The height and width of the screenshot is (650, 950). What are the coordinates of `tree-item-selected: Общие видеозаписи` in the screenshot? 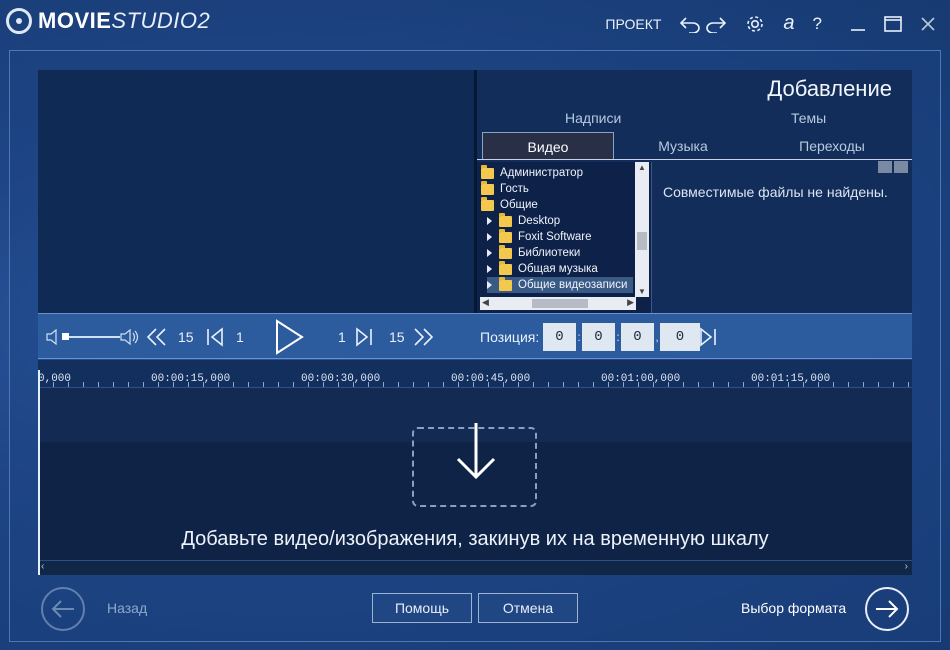 It's located at (560, 285).